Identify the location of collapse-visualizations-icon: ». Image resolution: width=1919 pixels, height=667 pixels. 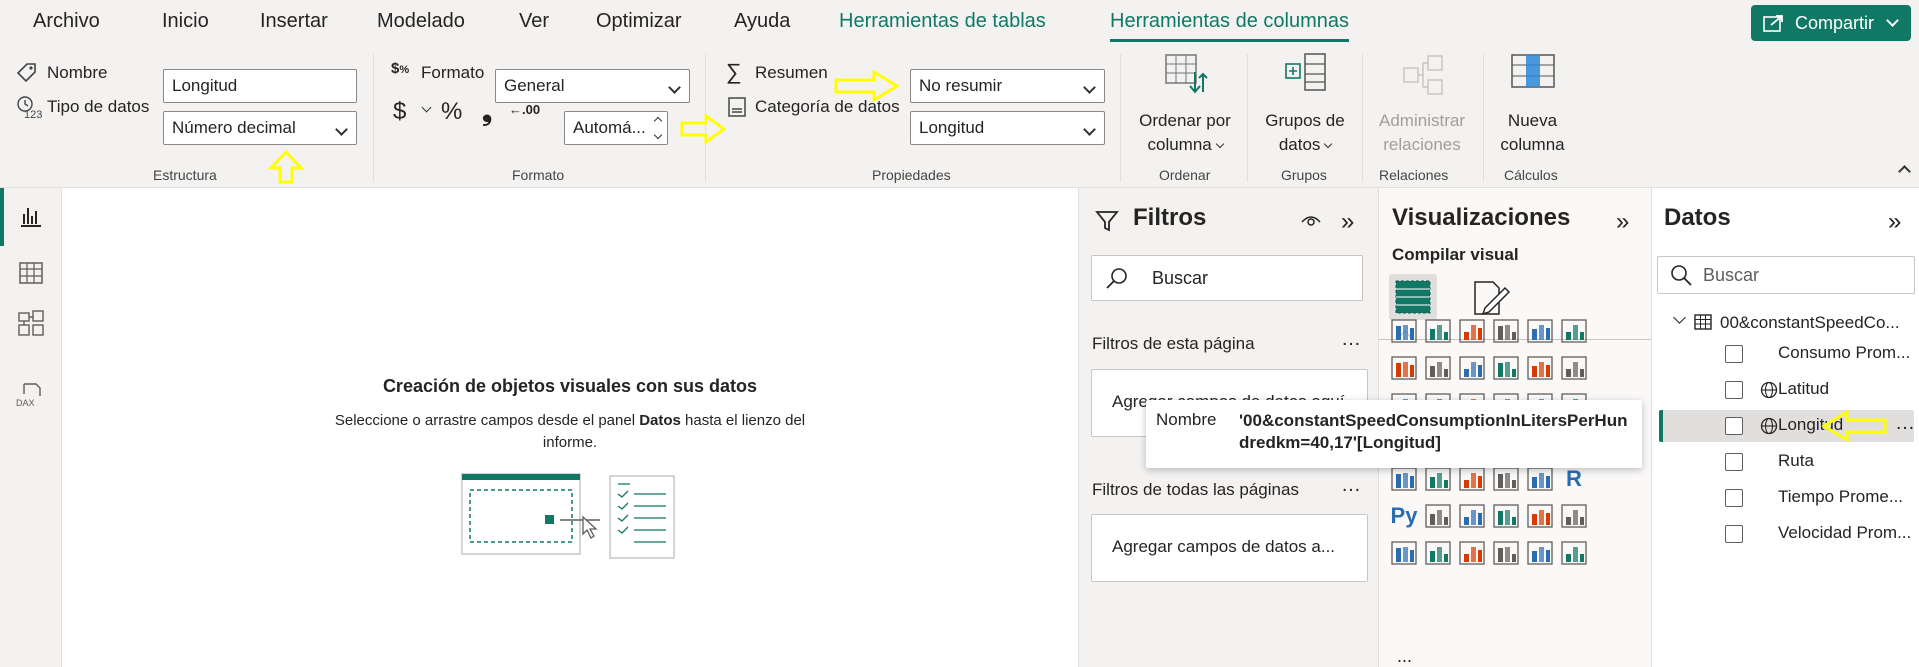
(1622, 222).